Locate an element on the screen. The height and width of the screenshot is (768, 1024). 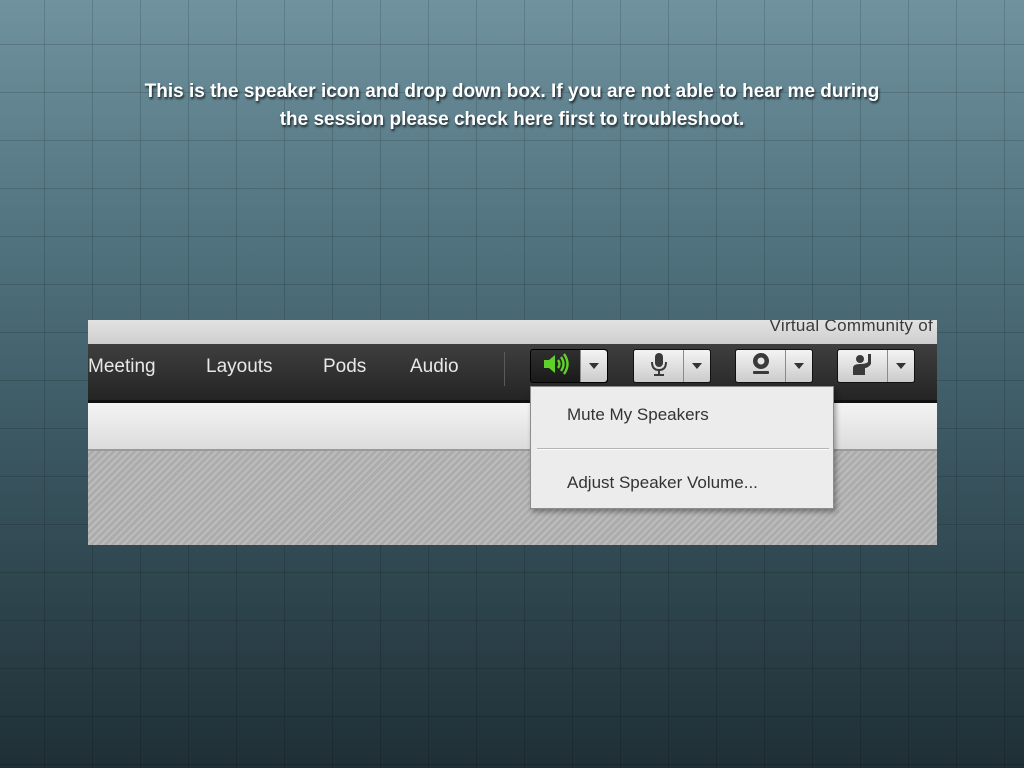
webcam-icon is located at coordinates (761, 366).